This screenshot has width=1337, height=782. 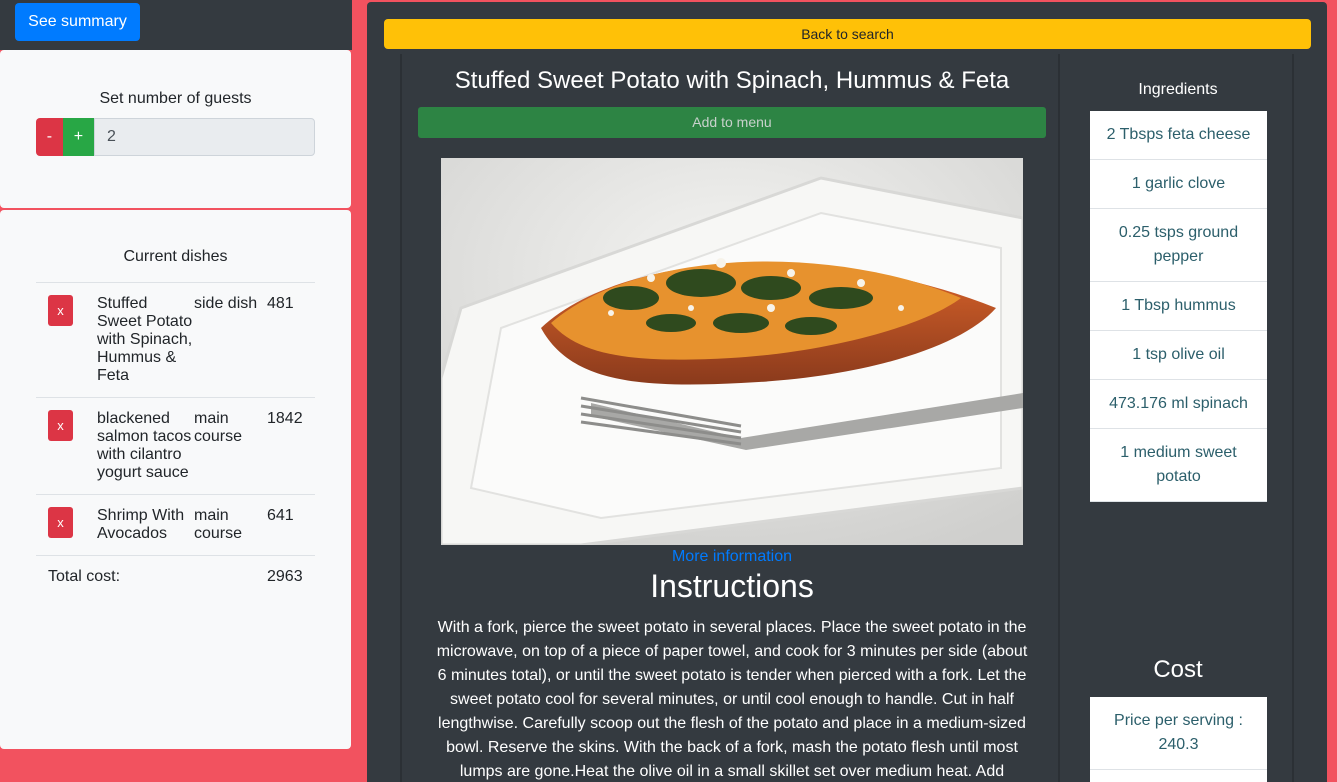 I want to click on list-item: 2 Tbsps feta cheese, so click(x=1178, y=135).